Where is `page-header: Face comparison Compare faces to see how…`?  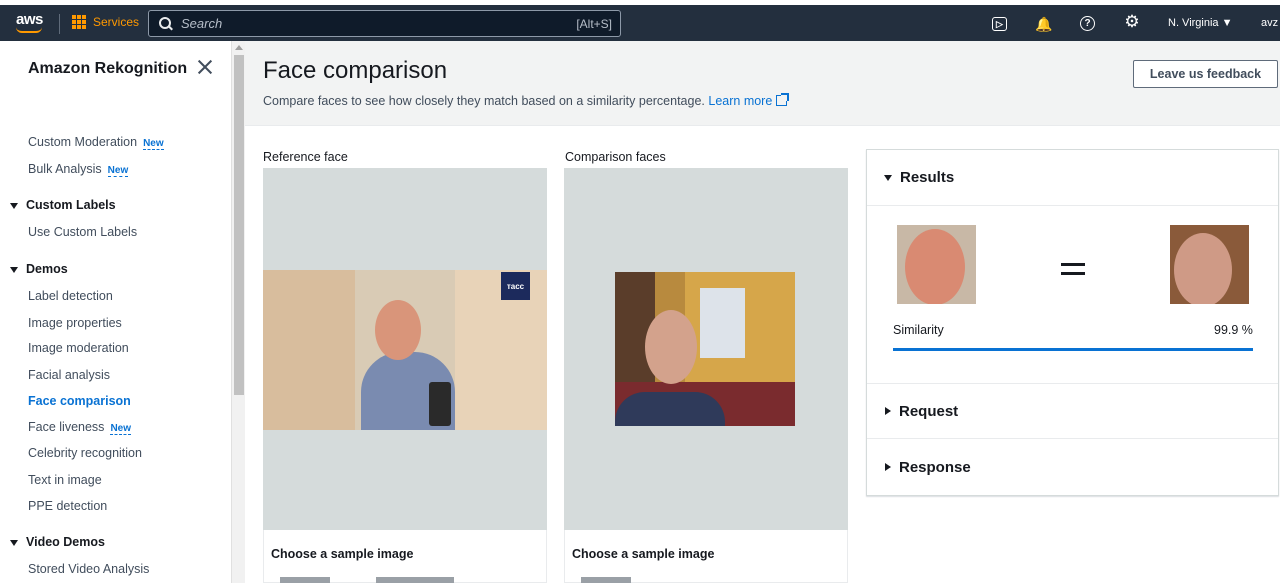
page-header: Face comparison Compare faces to see how… is located at coordinates (762, 83).